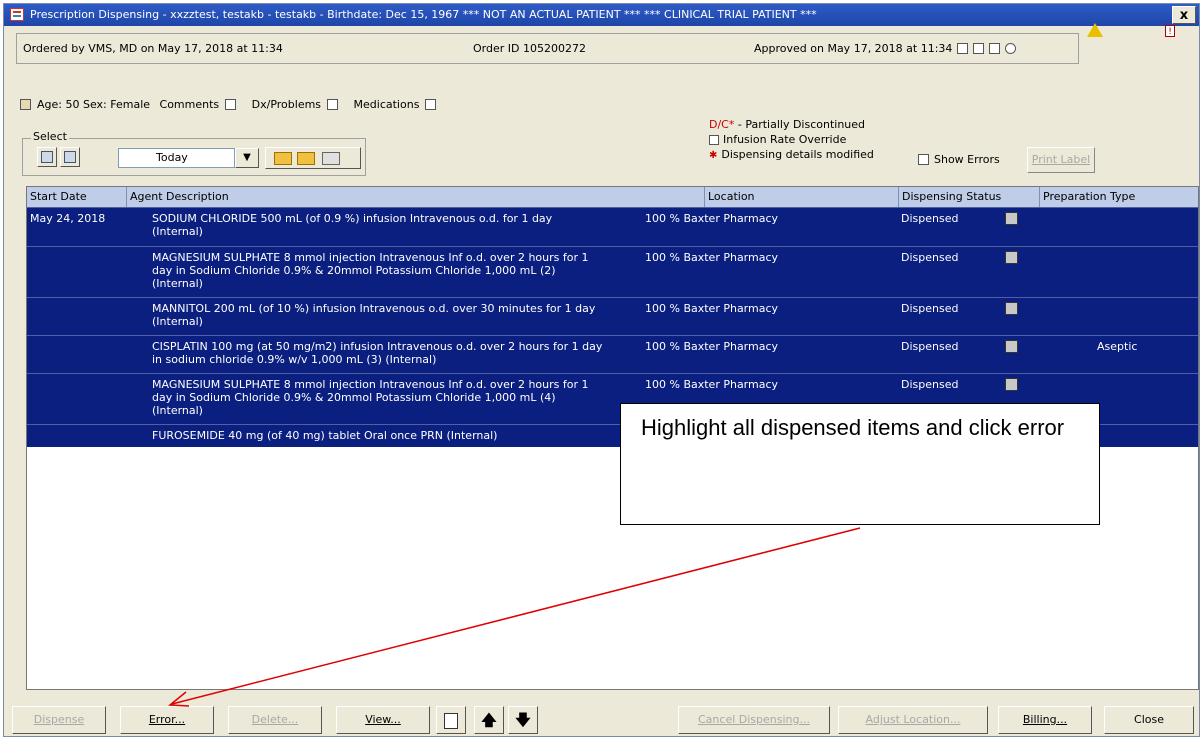 This screenshot has height=740, width=1203. Describe the element at coordinates (802, 197) in the screenshot. I see `header-location: Location` at that location.